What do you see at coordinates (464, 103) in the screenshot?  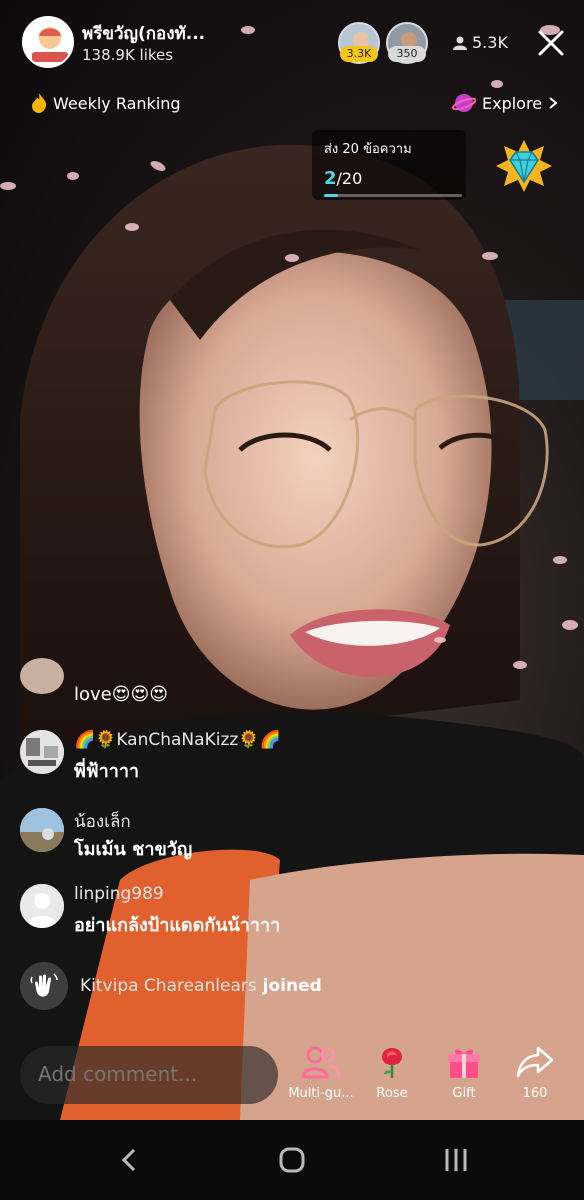 I see `planet-icon` at bounding box center [464, 103].